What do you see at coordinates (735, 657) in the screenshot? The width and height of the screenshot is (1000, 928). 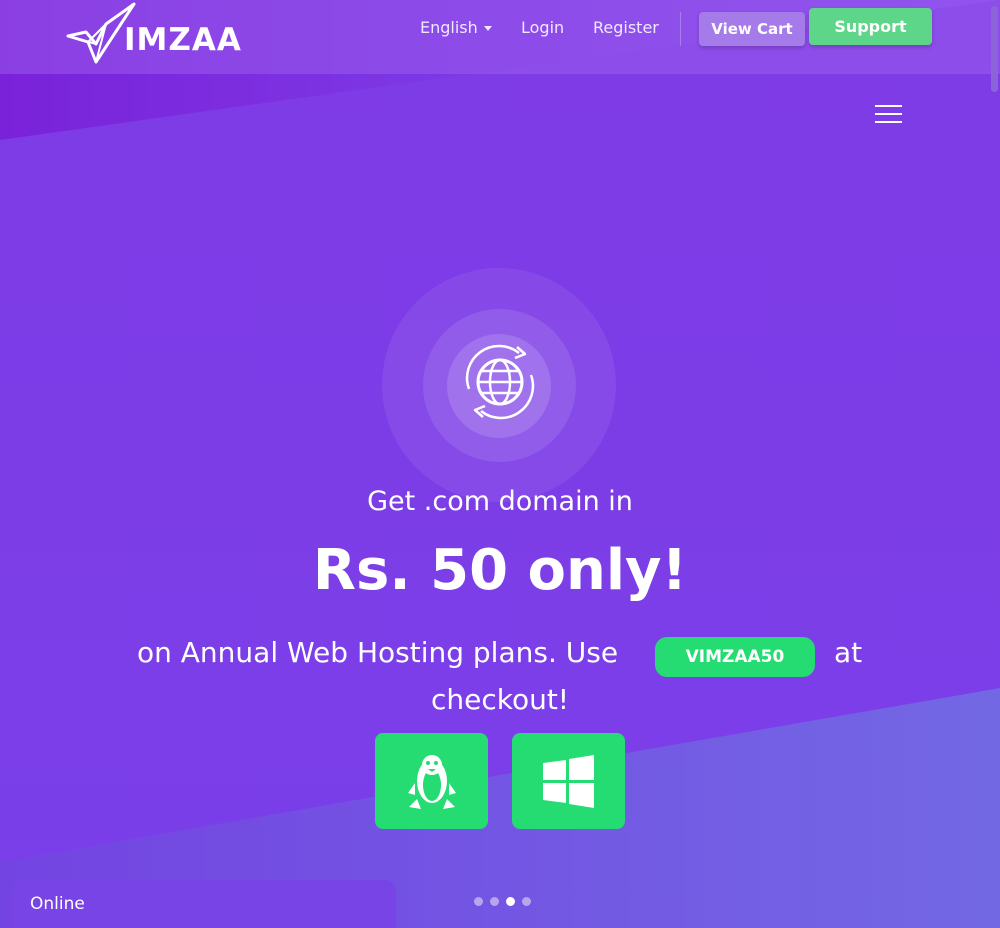 I see `promo-code-badge: VIMZAA50` at bounding box center [735, 657].